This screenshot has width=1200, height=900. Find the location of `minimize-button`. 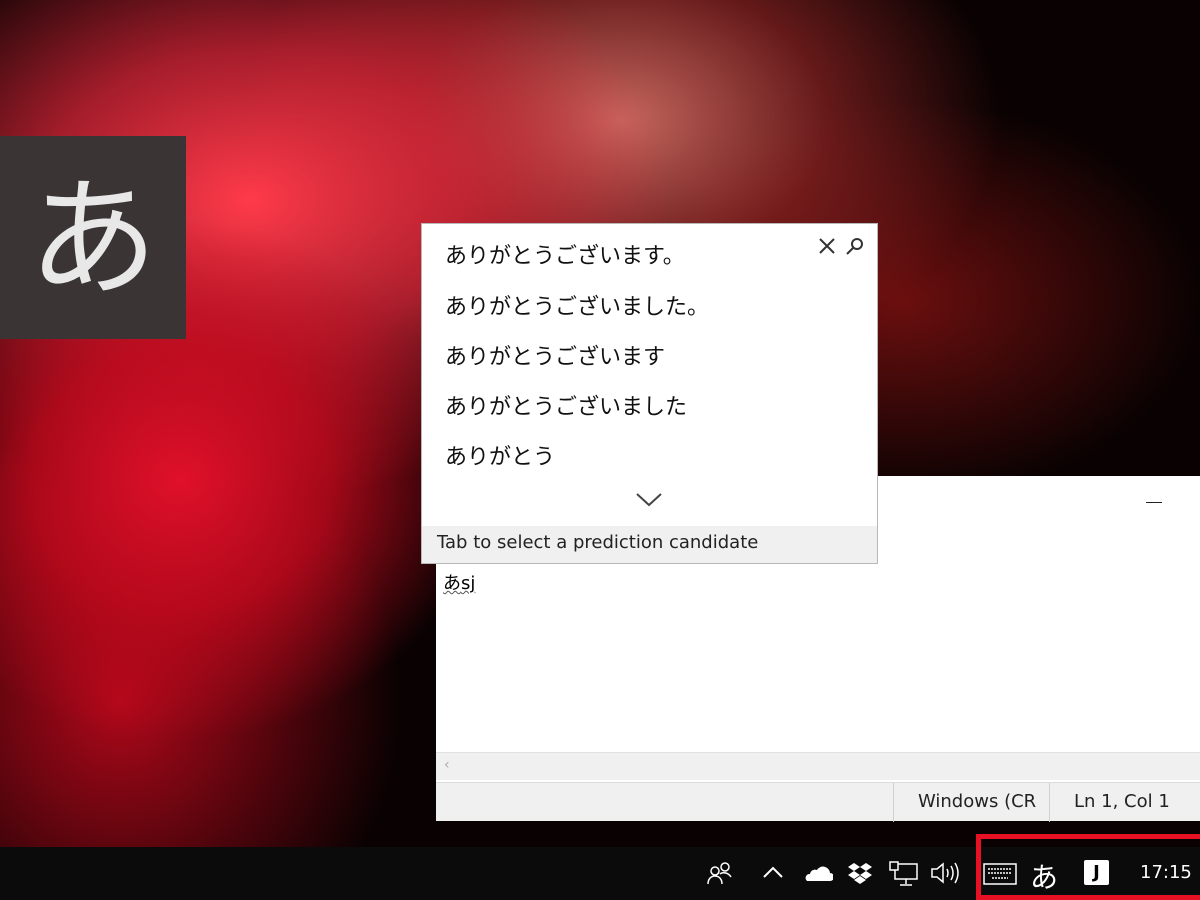

minimize-button is located at coordinates (1155, 498).